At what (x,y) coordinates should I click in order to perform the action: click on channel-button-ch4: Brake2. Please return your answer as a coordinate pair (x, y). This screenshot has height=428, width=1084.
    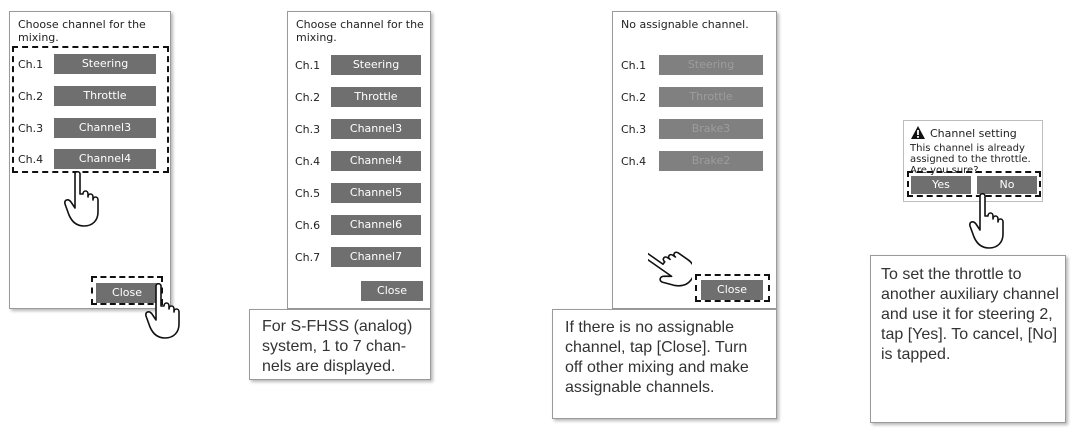
    Looking at the image, I should click on (711, 161).